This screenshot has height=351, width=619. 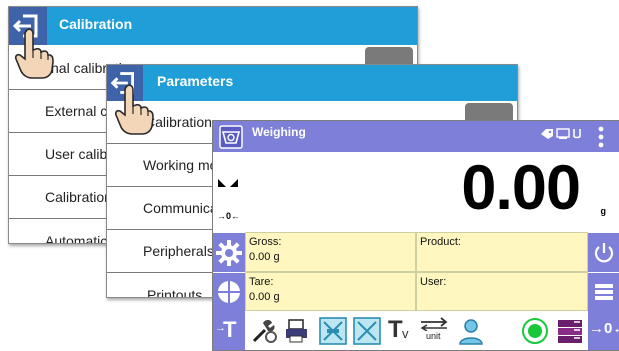 I want to click on calibration-title: Calibration, so click(x=96, y=24).